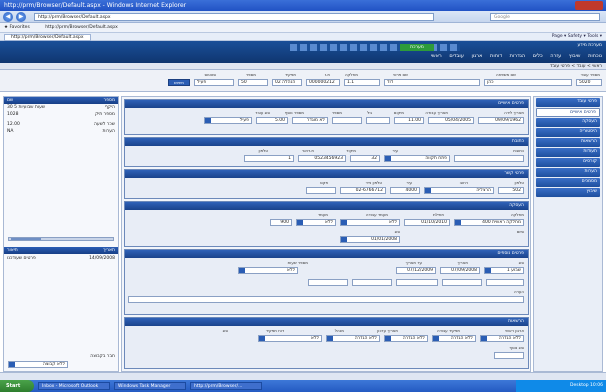 This screenshot has width=606, height=392. I want to click on start-button: Start, so click(17, 386).